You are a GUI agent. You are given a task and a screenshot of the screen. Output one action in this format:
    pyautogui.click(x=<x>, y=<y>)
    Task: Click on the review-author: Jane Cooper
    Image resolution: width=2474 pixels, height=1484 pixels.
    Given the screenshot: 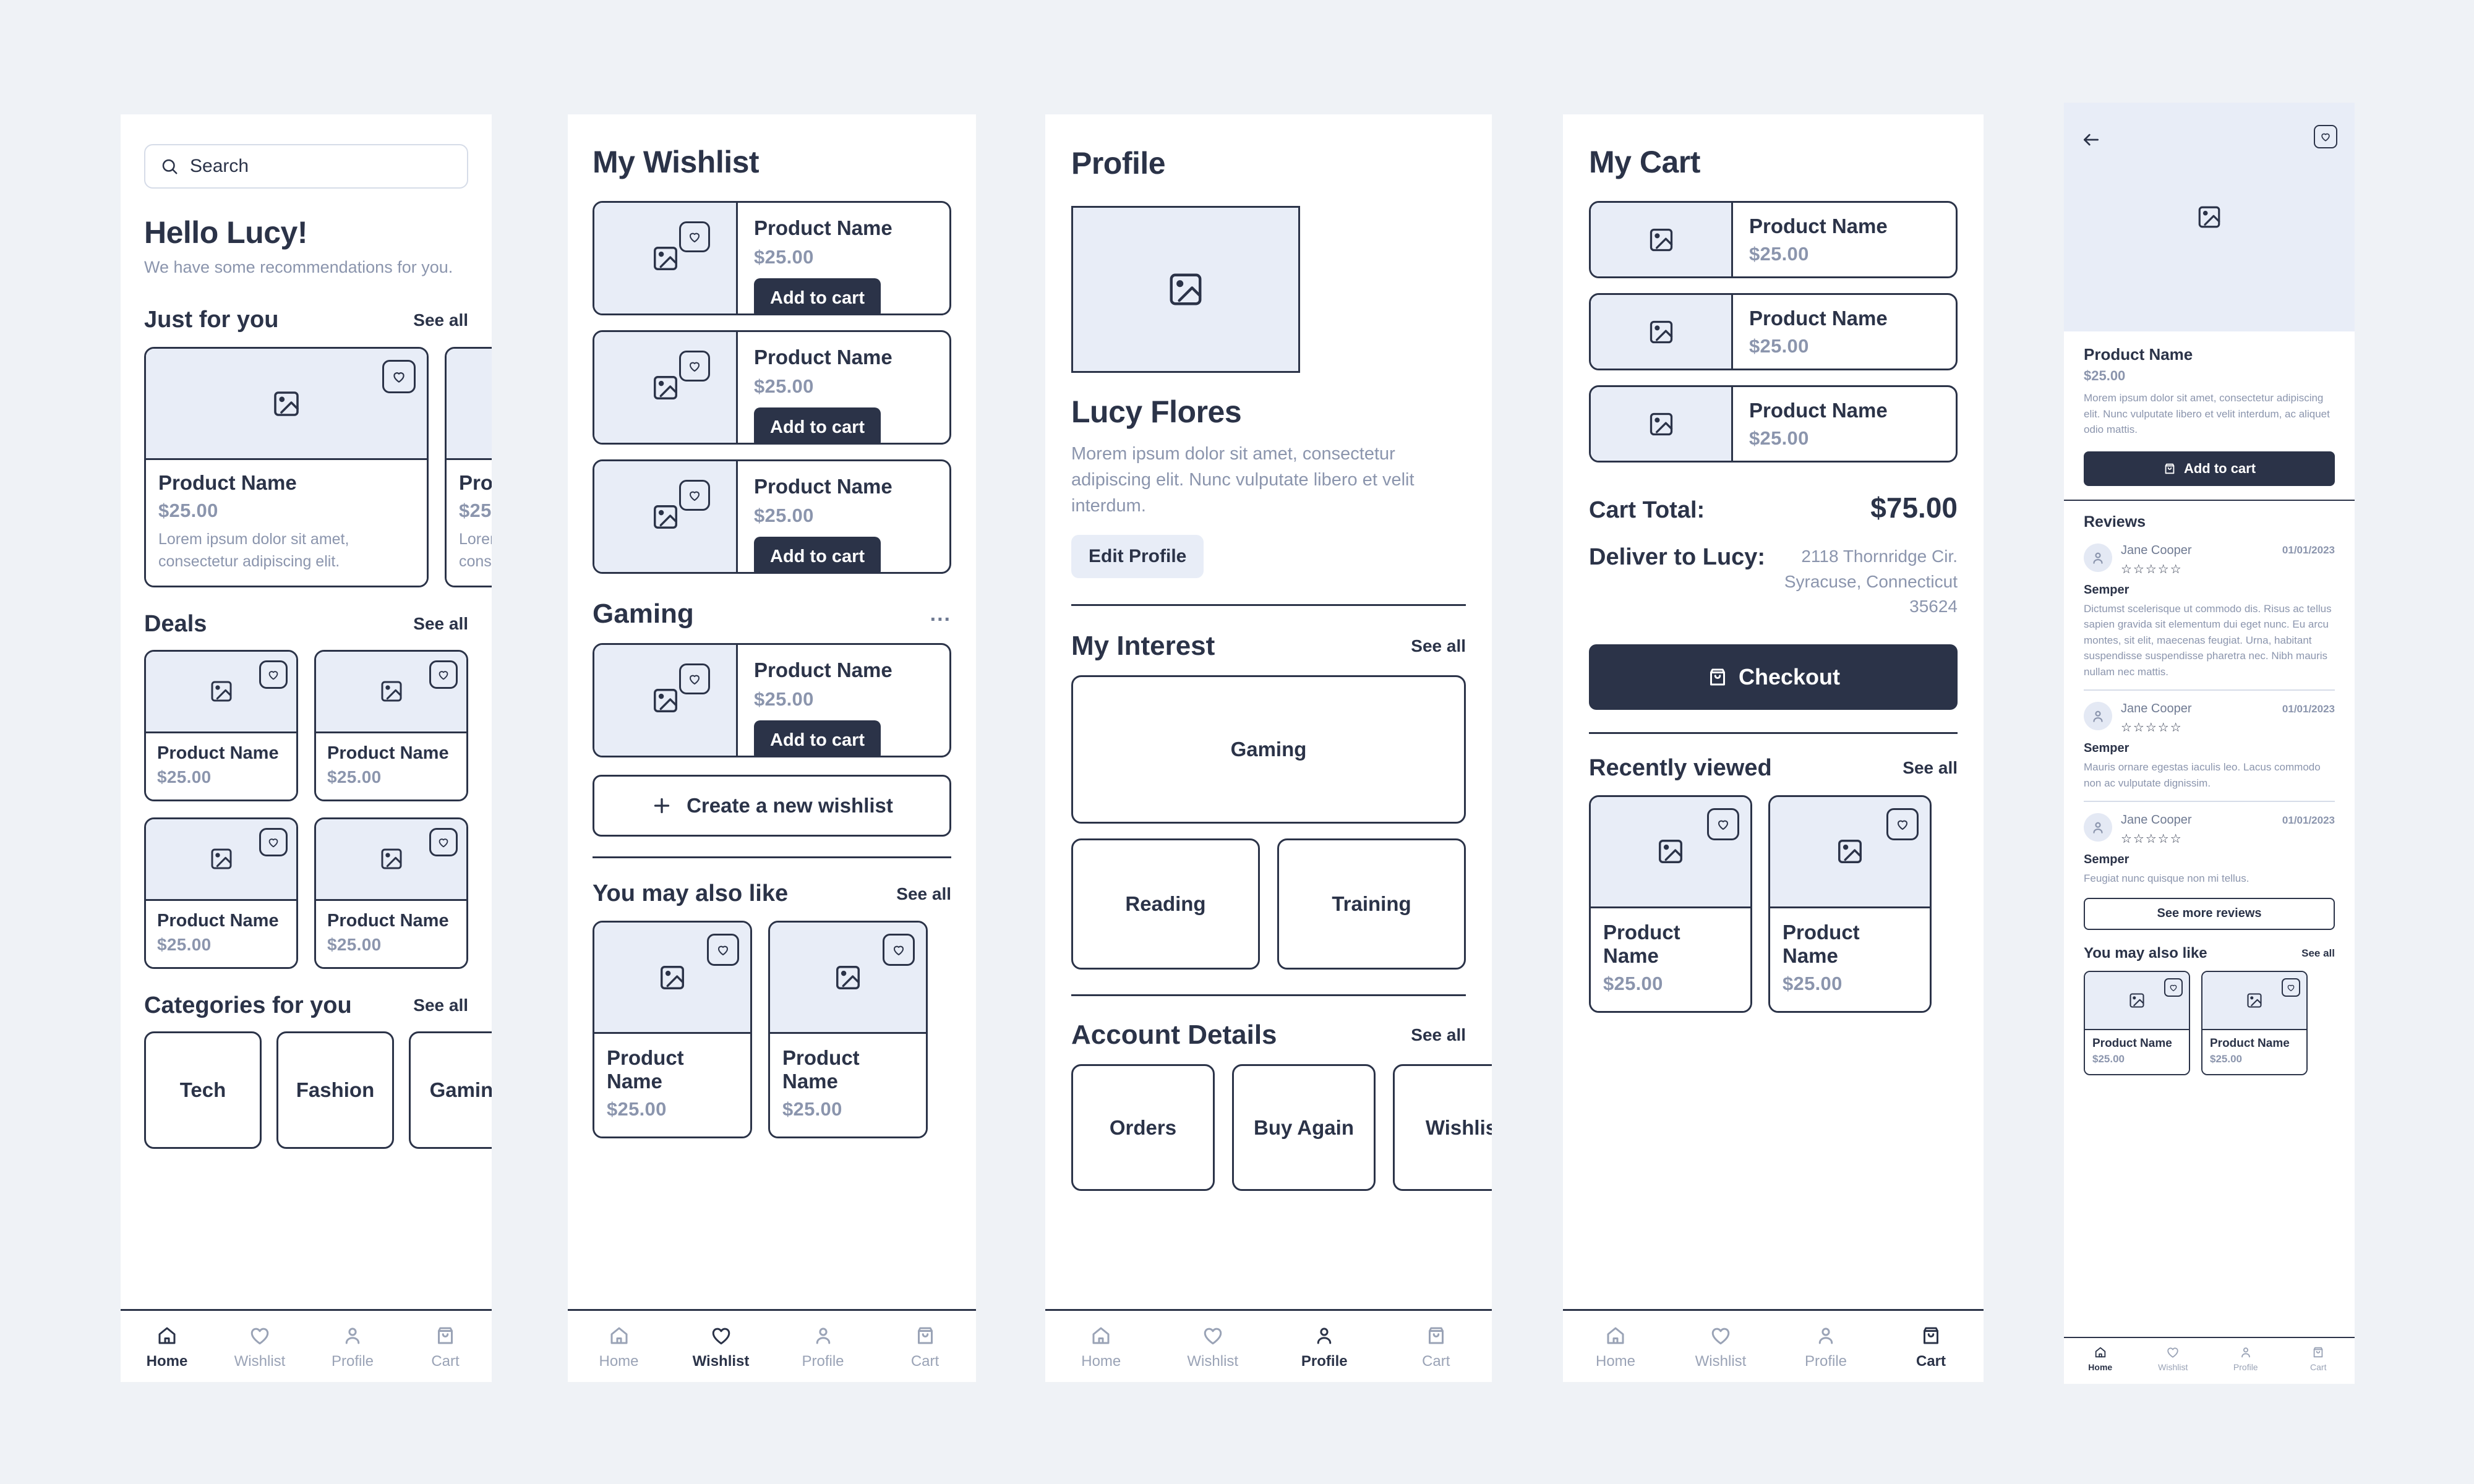 What is the action you would take?
    pyautogui.click(x=2156, y=708)
    